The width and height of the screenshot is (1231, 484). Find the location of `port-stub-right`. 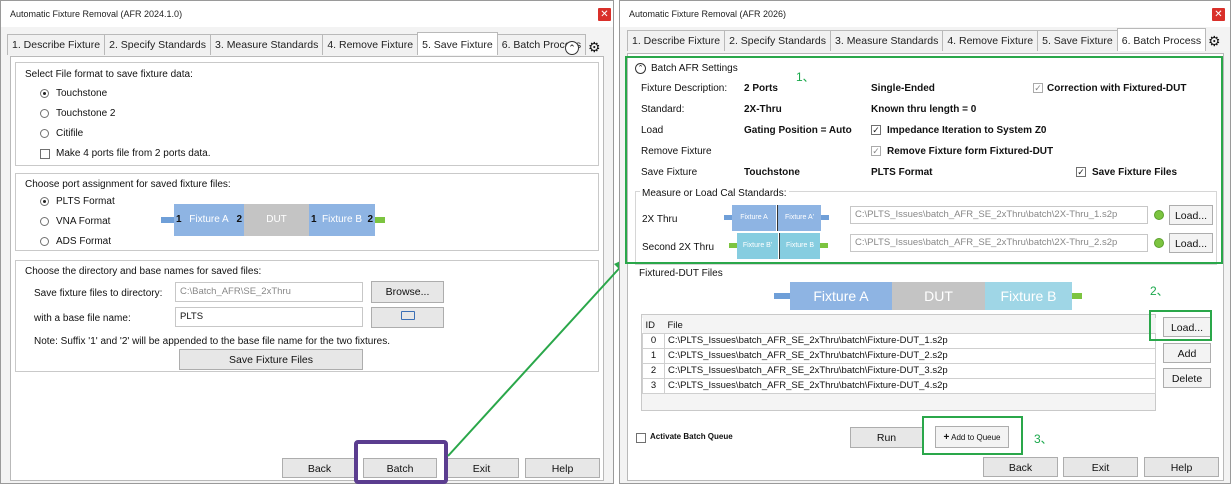

port-stub-right is located at coordinates (380, 220).